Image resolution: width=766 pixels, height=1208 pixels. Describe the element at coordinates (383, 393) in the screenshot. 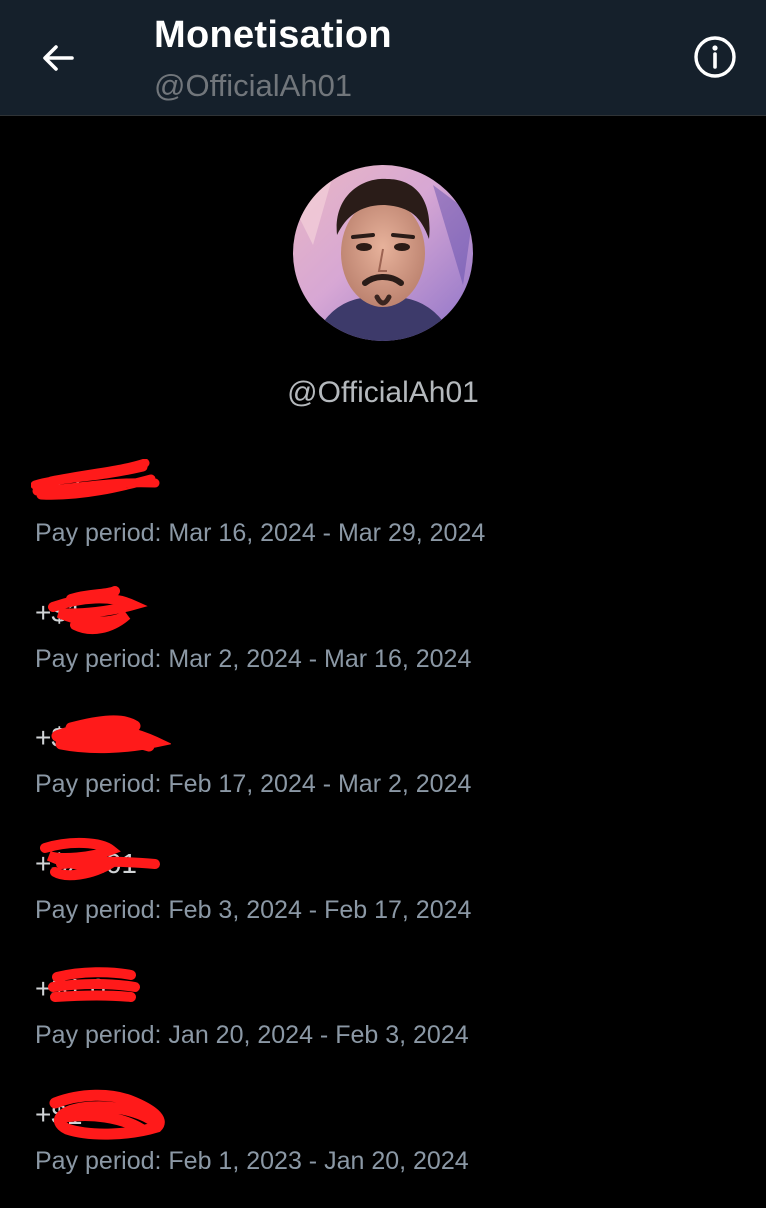

I see `profile-handle: @OfficialAh01` at that location.